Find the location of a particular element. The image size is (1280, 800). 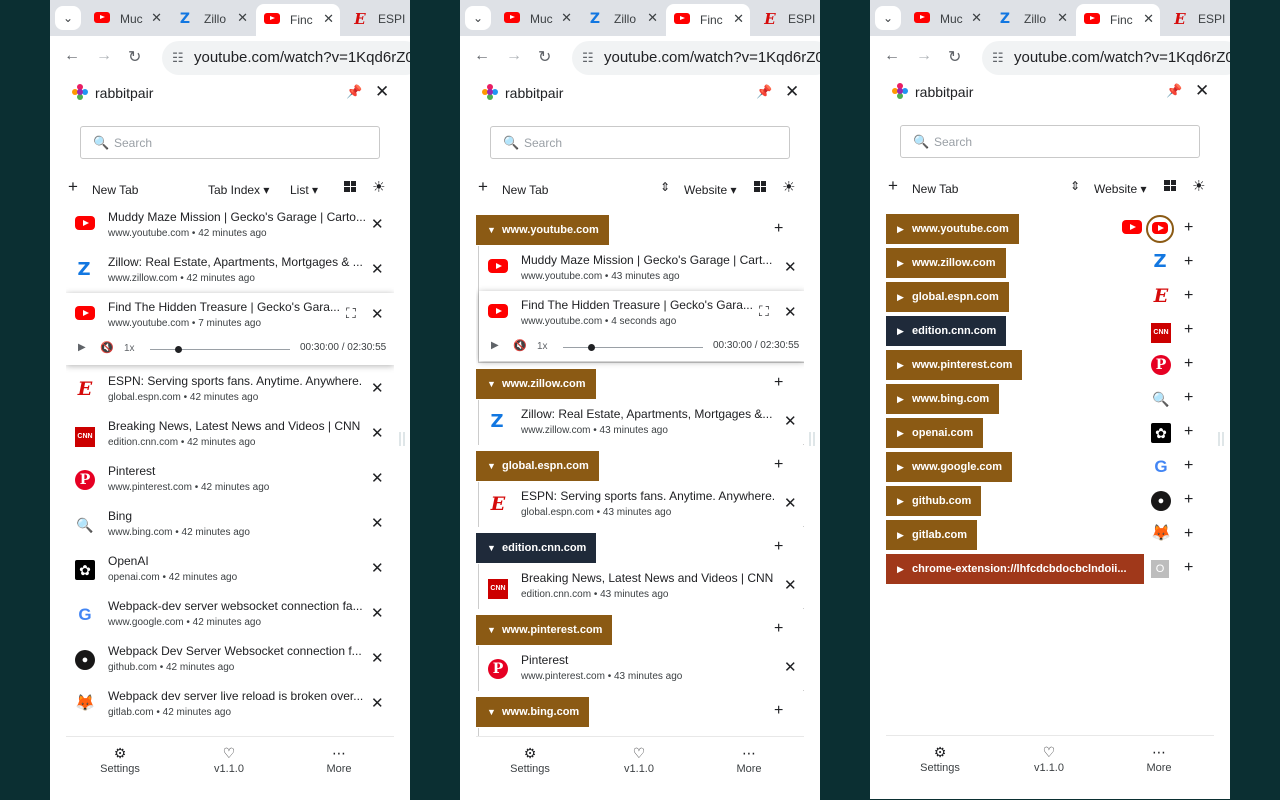

group-header: ▶ www.bing.com is located at coordinates (943, 399).